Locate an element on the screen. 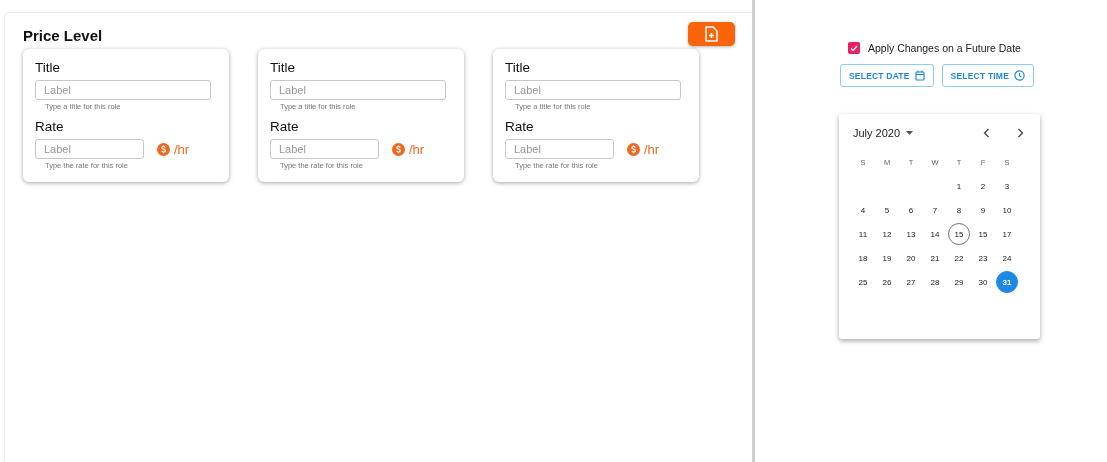  calendar-day: 7 is located at coordinates (935, 210).